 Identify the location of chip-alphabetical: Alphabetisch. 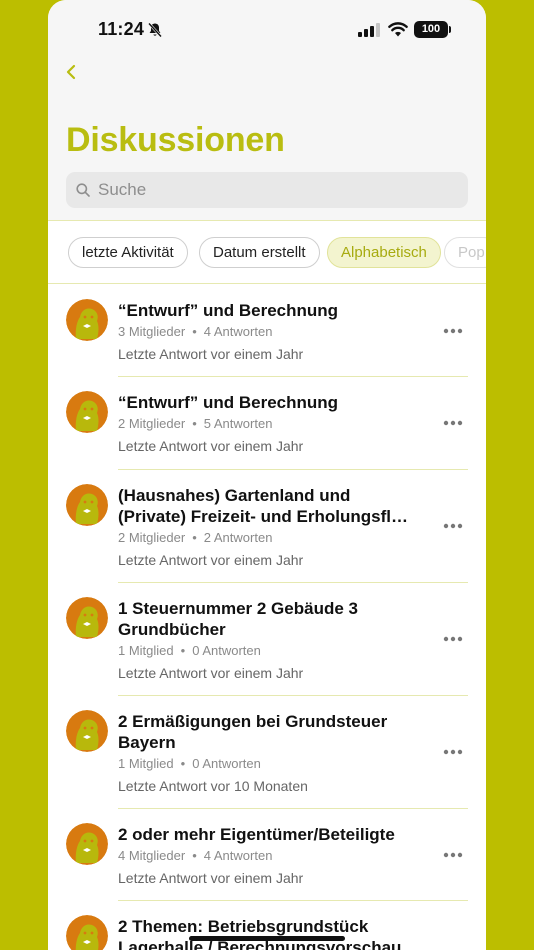
(384, 252).